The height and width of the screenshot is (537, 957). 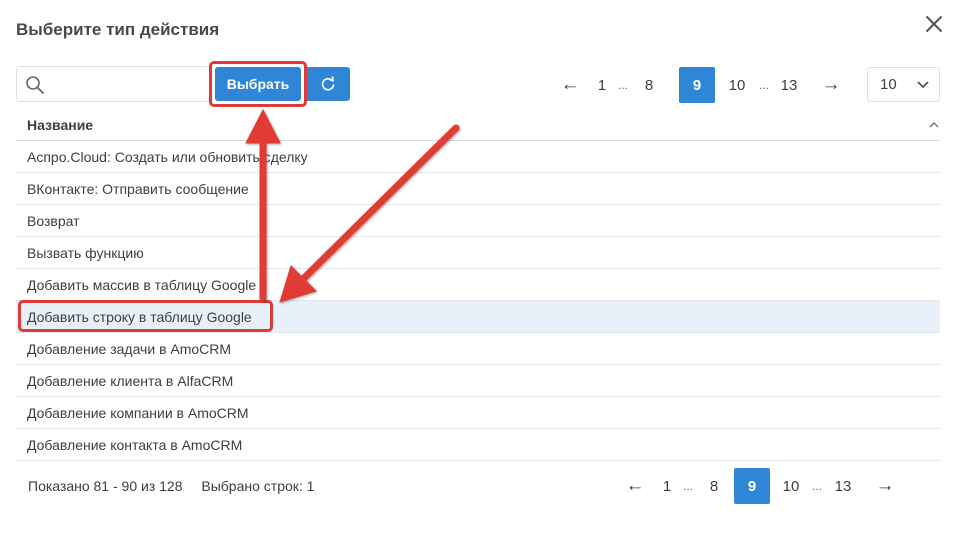 I want to click on row-label: Добавить строку в таблицу Google, so click(x=139, y=316).